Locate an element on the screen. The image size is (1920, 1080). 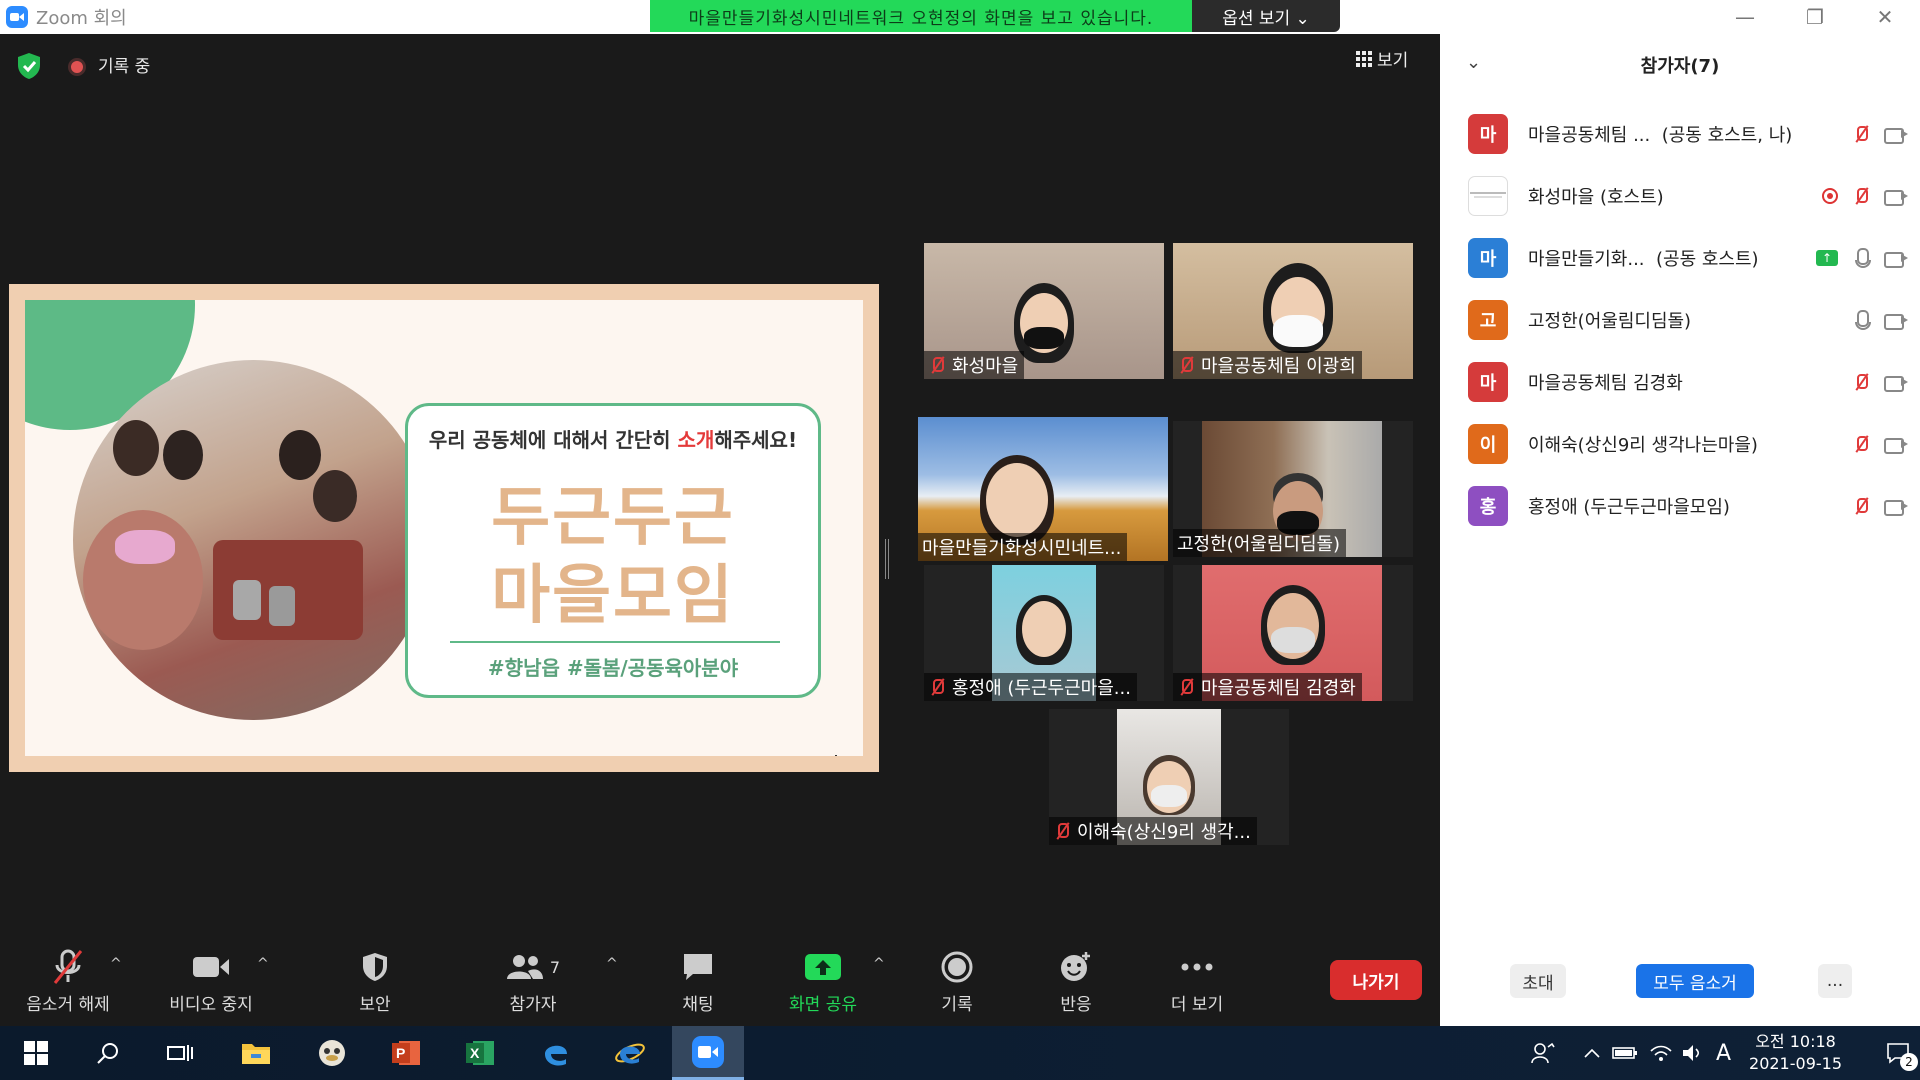
record-label: 기록 is located at coordinates (957, 1005).